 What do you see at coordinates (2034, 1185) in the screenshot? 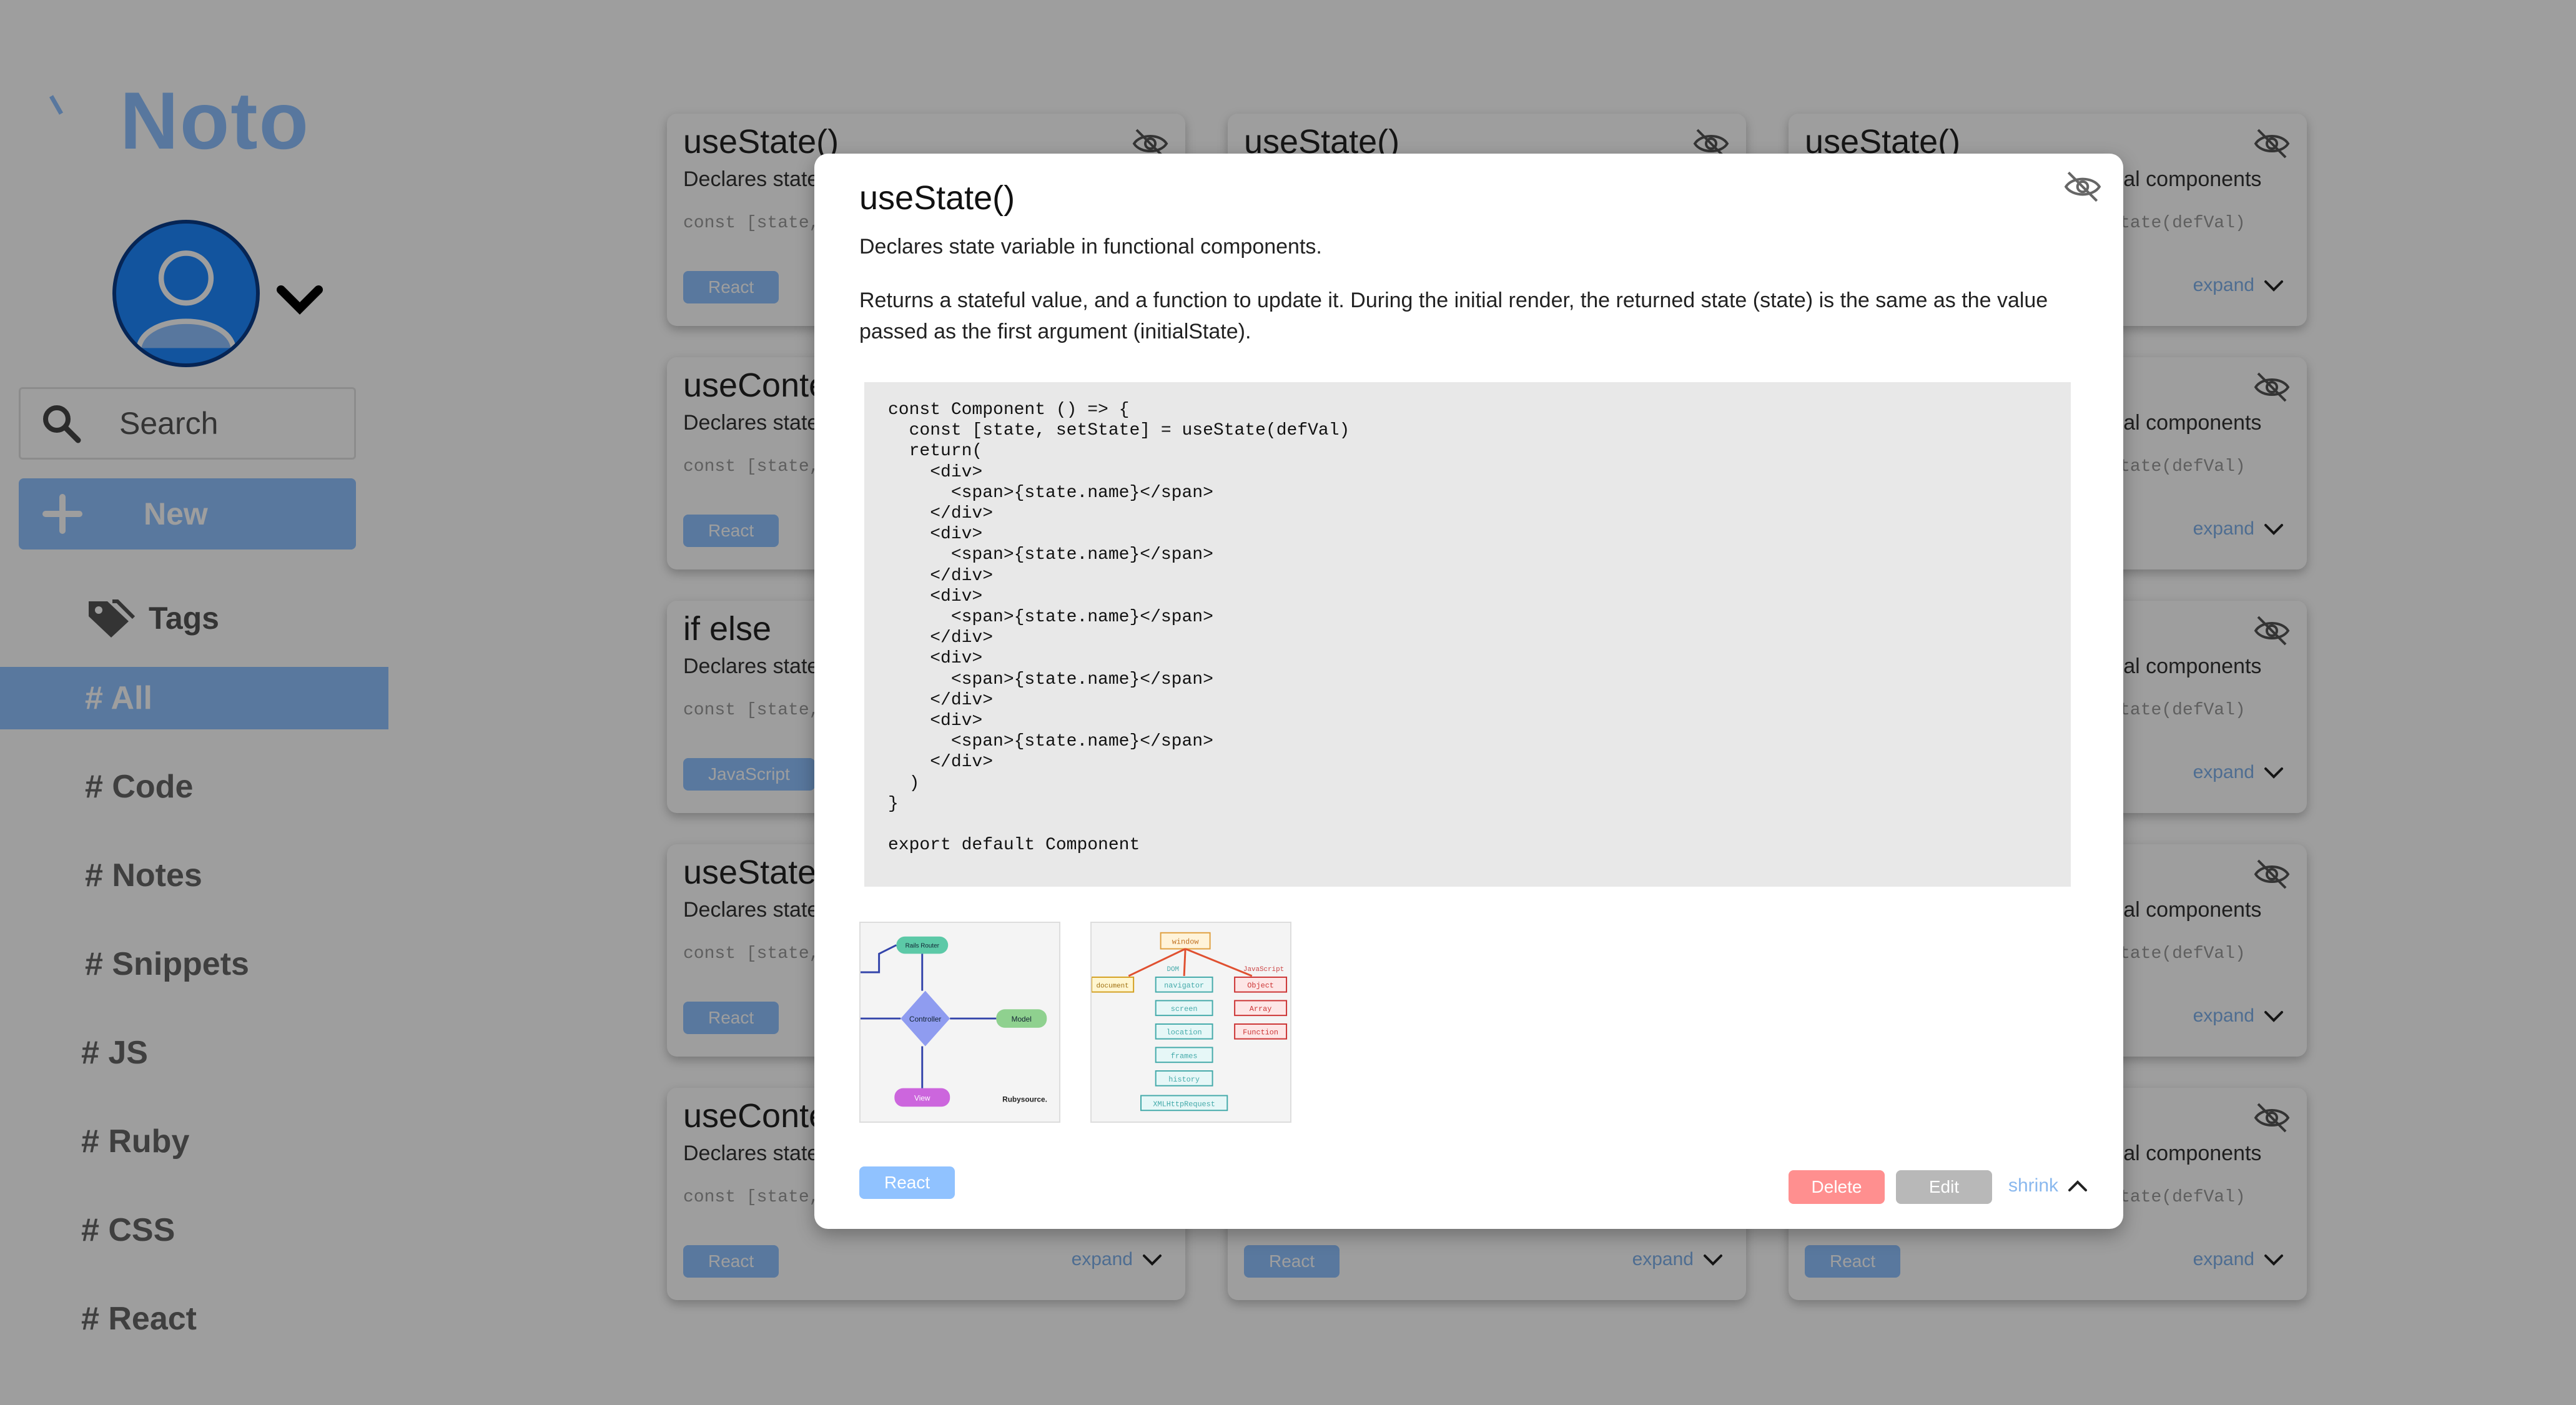
I see `shrink-label: shrink` at bounding box center [2034, 1185].